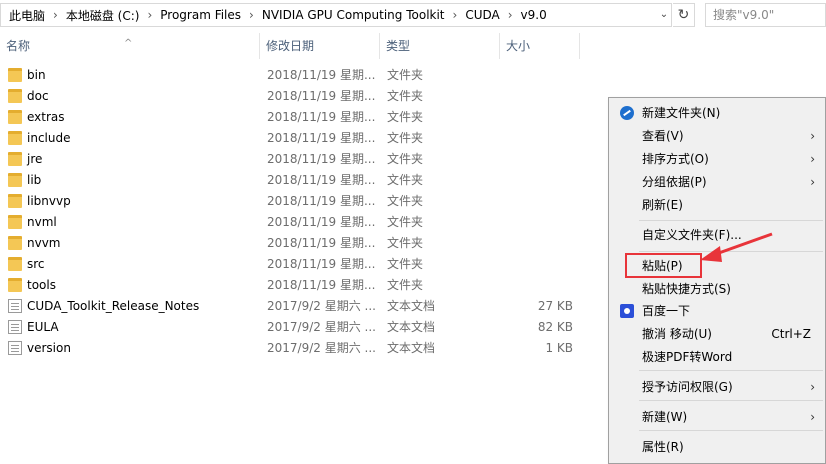 The image size is (826, 464). Describe the element at coordinates (534, 15) in the screenshot. I see `breadcrumb-v9: v9.0` at that location.